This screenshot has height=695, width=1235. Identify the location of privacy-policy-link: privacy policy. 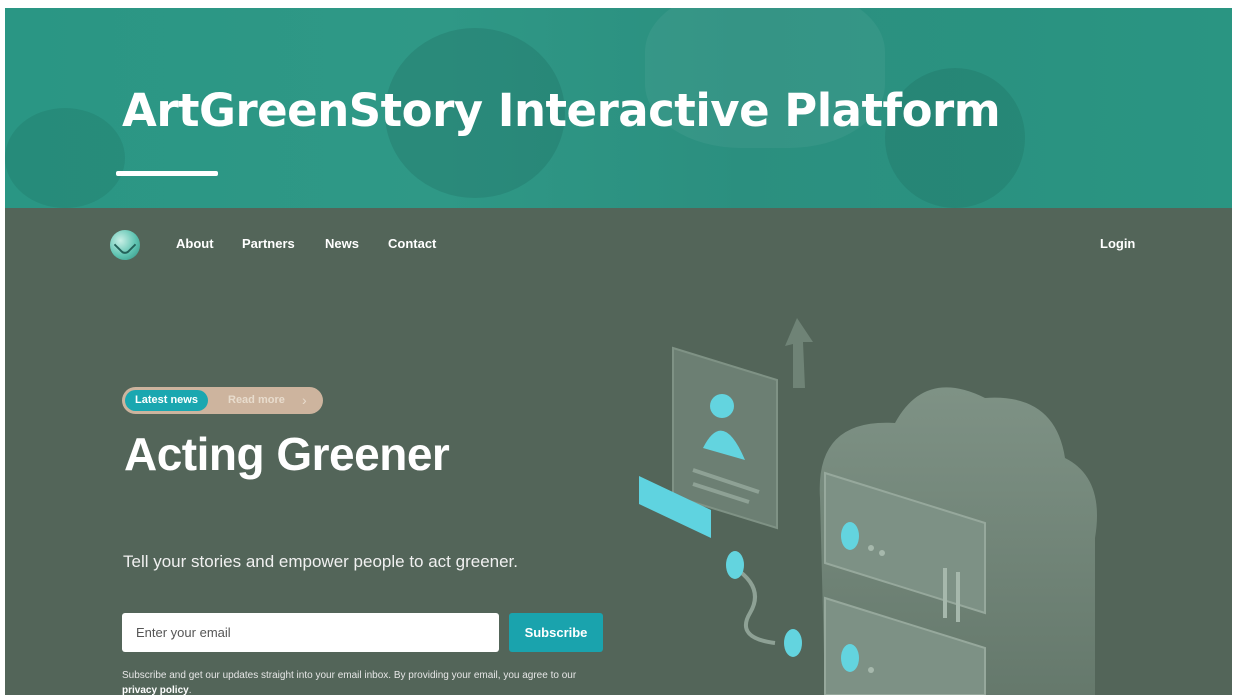
(155, 690).